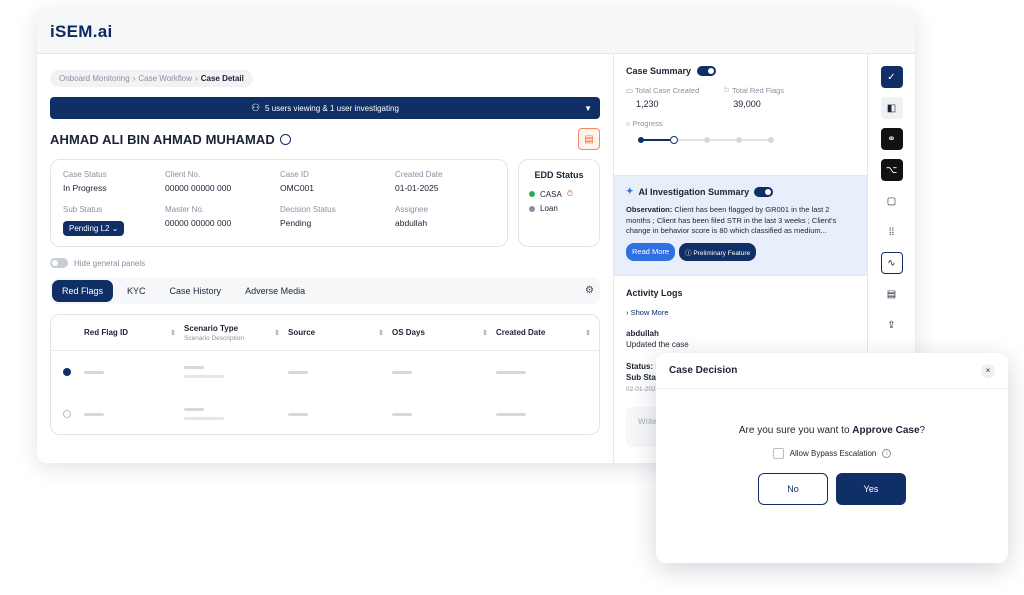 The width and height of the screenshot is (1024, 595). I want to click on col-created-date: Created Date ⇕, so click(547, 332).